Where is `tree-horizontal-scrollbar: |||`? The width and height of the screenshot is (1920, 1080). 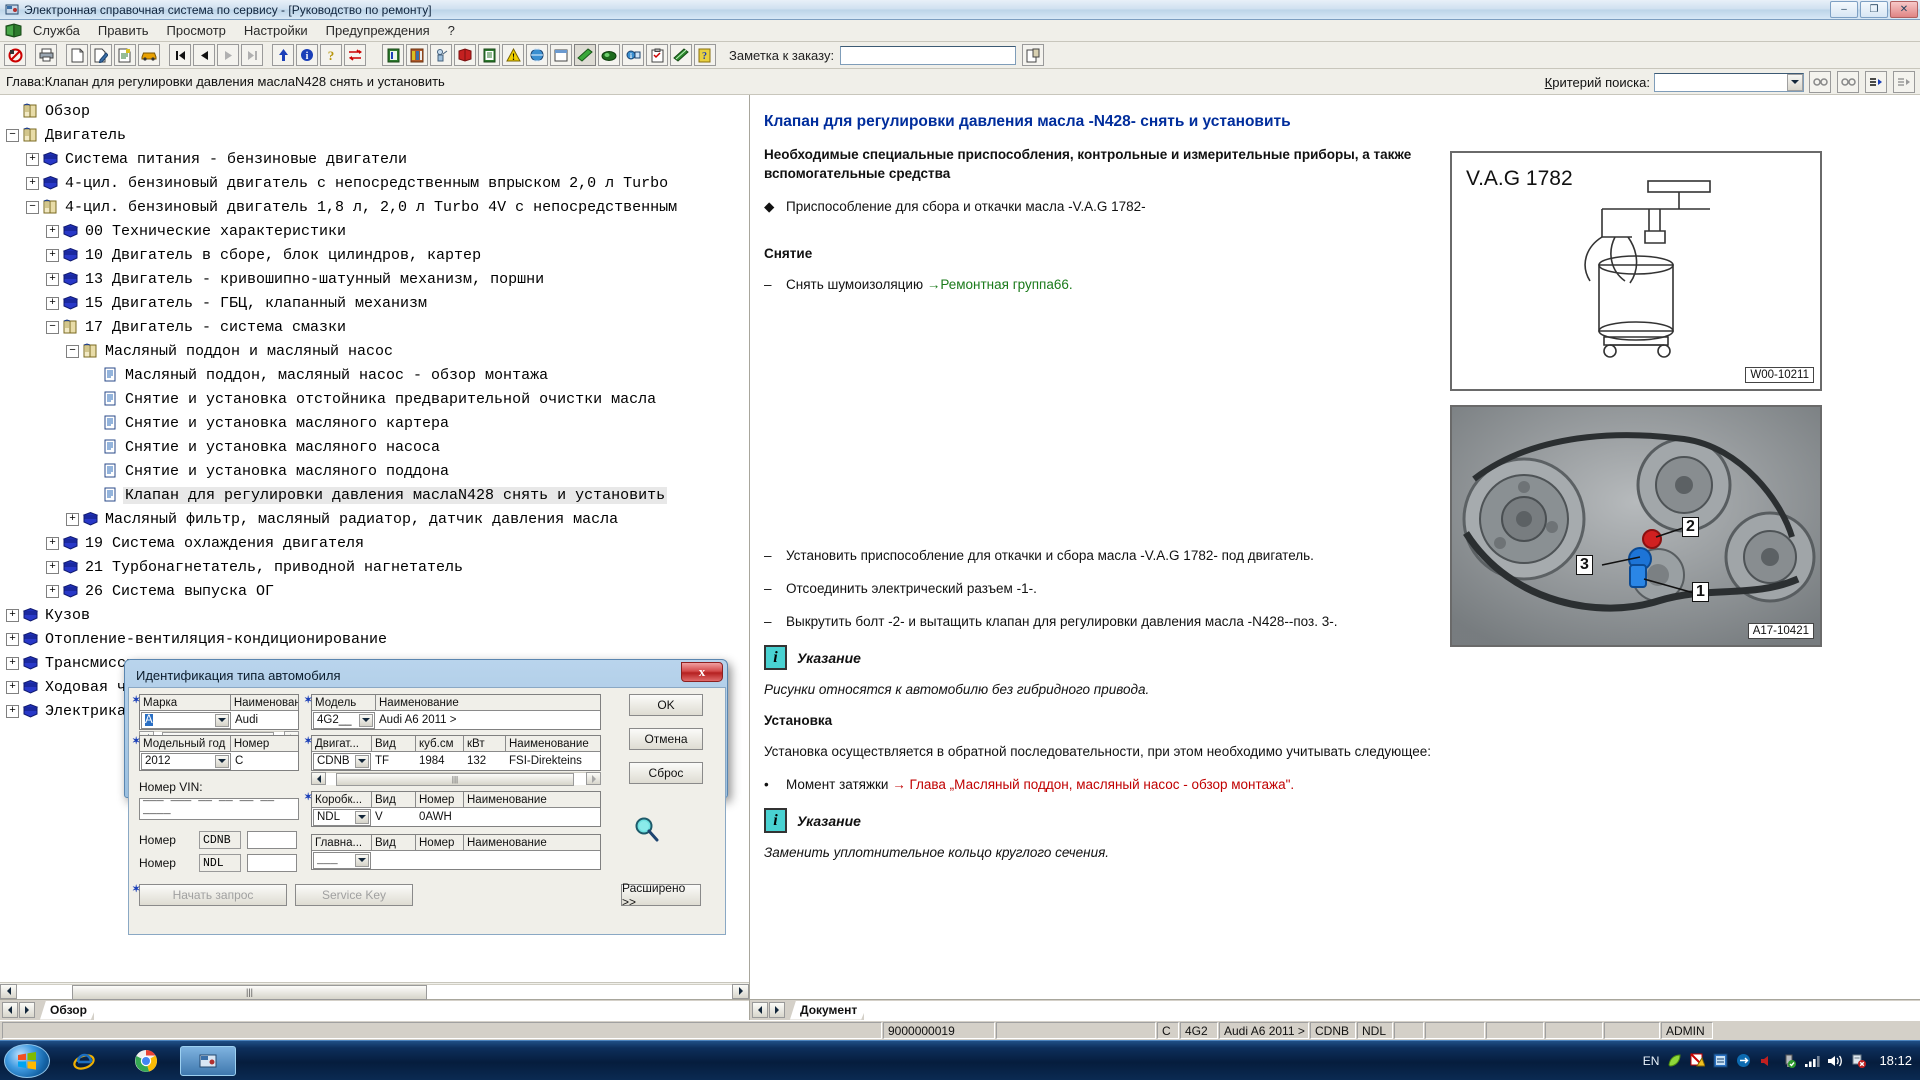
tree-horizontal-scrollbar: ||| is located at coordinates (374, 991).